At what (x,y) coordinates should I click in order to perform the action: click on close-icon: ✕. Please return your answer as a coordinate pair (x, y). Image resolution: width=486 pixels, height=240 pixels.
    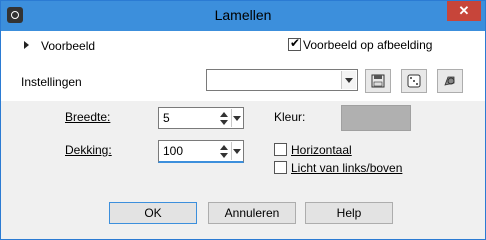
    Looking at the image, I should click on (464, 10).